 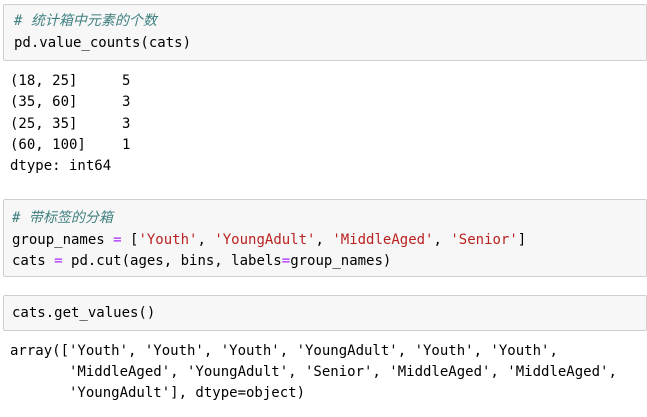 What do you see at coordinates (522, 240) in the screenshot?
I see `code-text: ]` at bounding box center [522, 240].